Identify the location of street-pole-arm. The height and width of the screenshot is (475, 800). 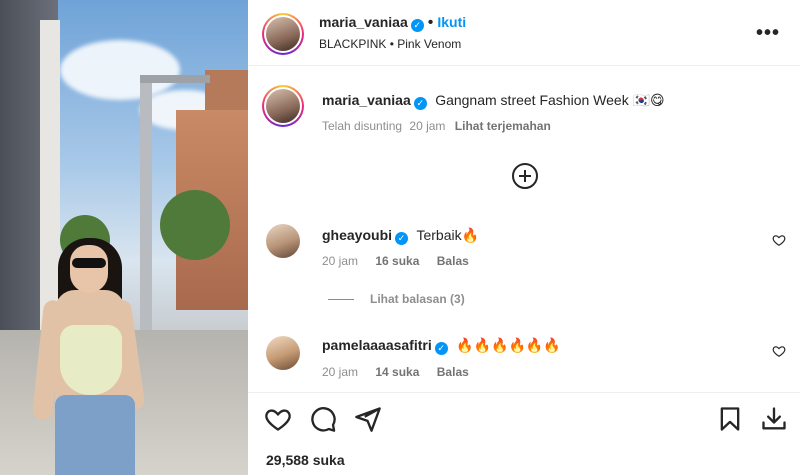
(175, 79).